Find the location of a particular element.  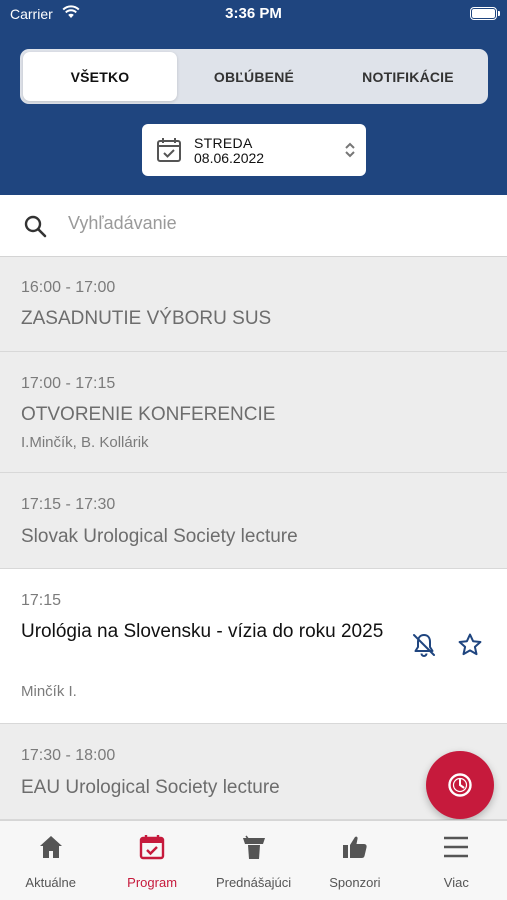

tab-program: Program is located at coordinates (151, 860).